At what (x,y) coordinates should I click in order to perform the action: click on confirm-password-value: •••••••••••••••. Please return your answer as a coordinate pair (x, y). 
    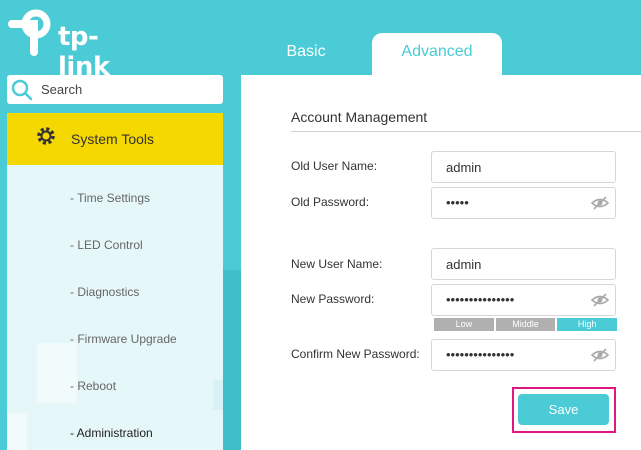
    Looking at the image, I should click on (480, 354).